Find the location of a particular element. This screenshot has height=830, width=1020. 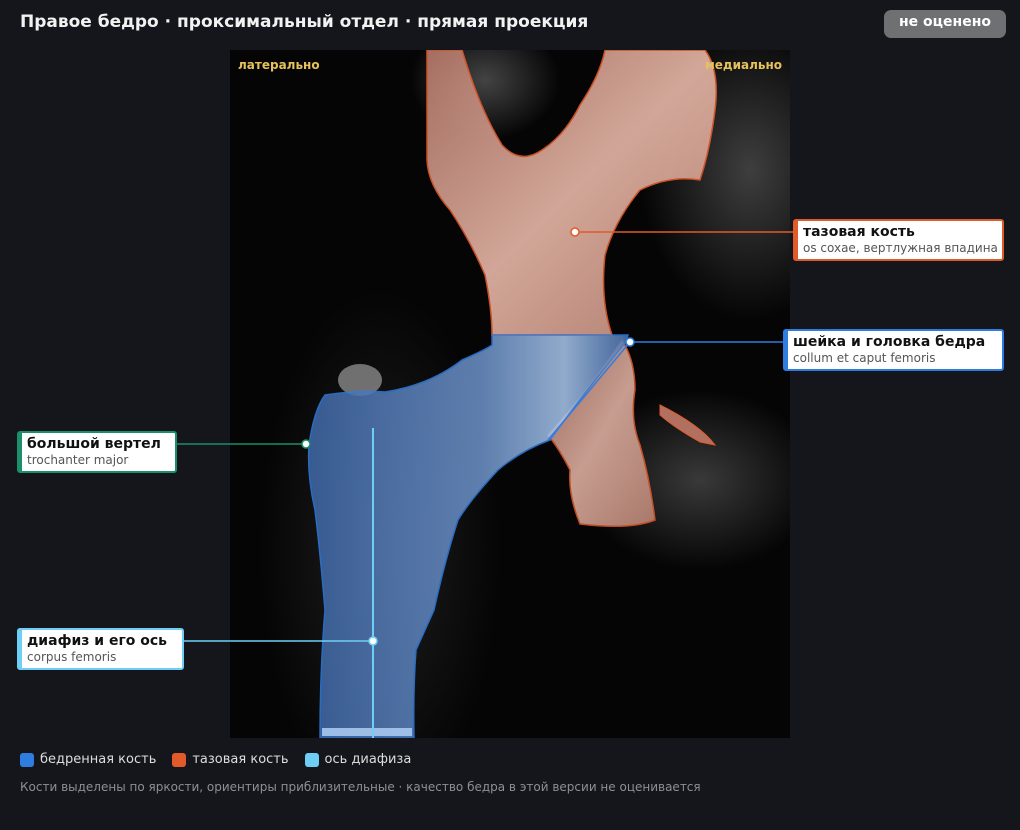

legend-item-pelvis: тазовая кость is located at coordinates (230, 759).